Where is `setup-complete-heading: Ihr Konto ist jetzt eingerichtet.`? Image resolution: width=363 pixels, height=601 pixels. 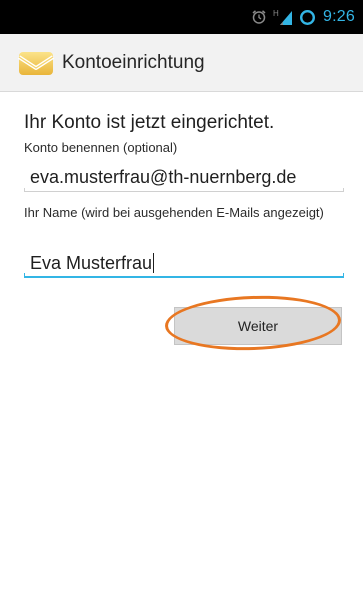 setup-complete-heading: Ihr Konto ist jetzt eingerichtet. is located at coordinates (149, 122).